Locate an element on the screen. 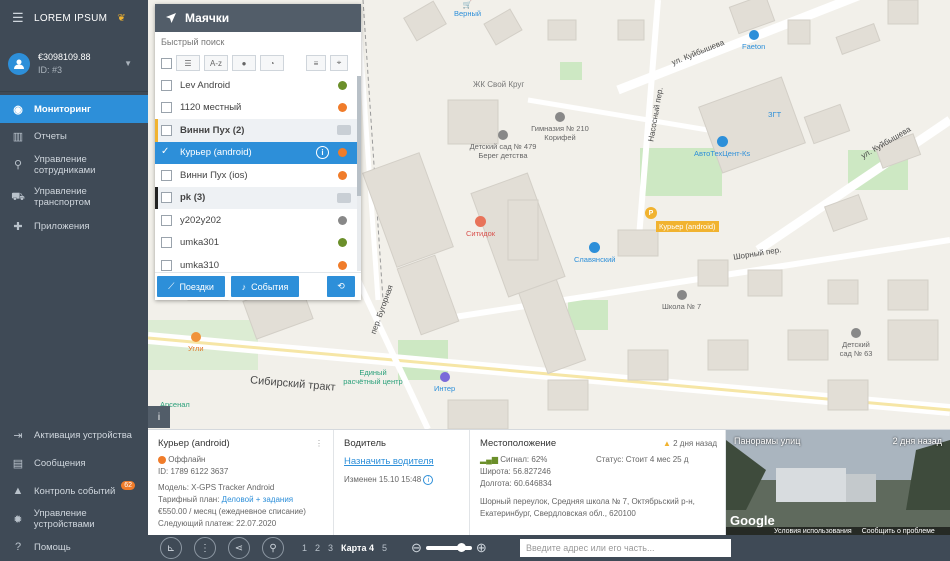  poi-faeton: Faeton is located at coordinates (753, 40).